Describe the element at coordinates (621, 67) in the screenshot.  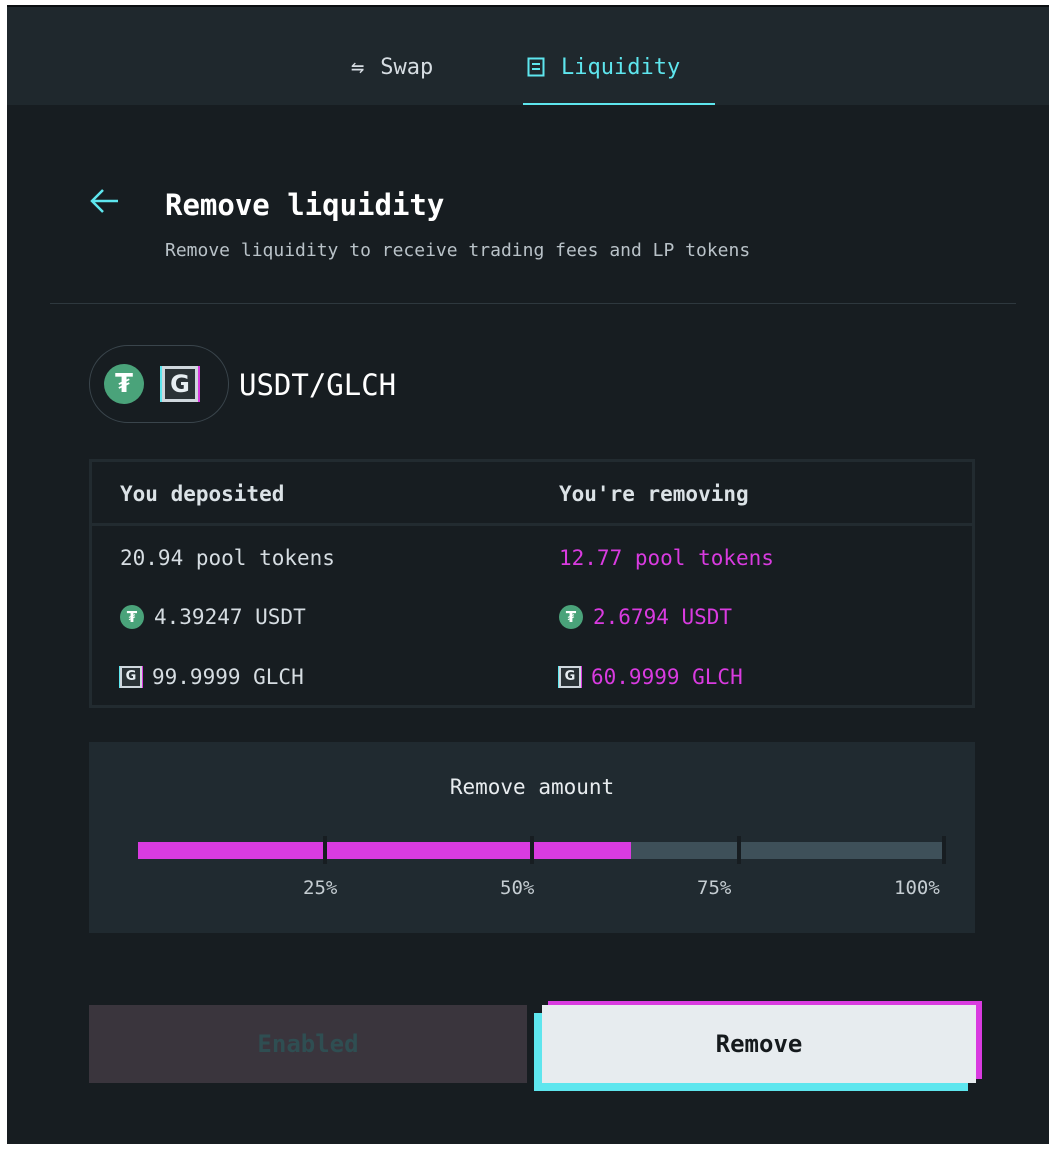
I see `tab-liquidity-label: Liquidity` at that location.